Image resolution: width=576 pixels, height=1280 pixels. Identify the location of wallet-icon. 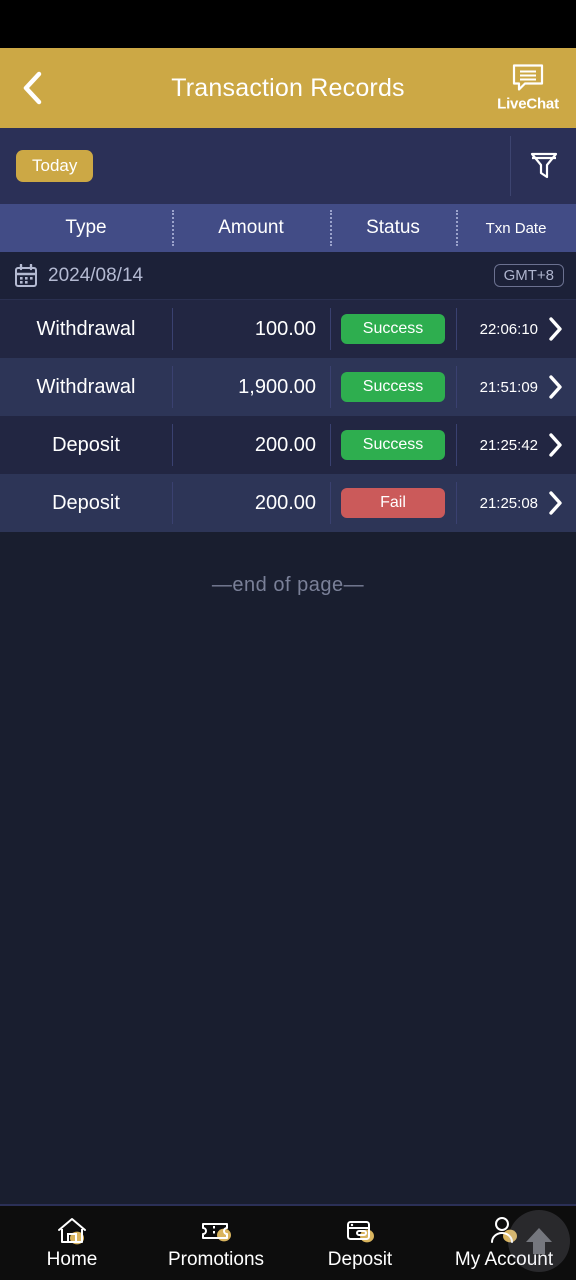
(360, 1231).